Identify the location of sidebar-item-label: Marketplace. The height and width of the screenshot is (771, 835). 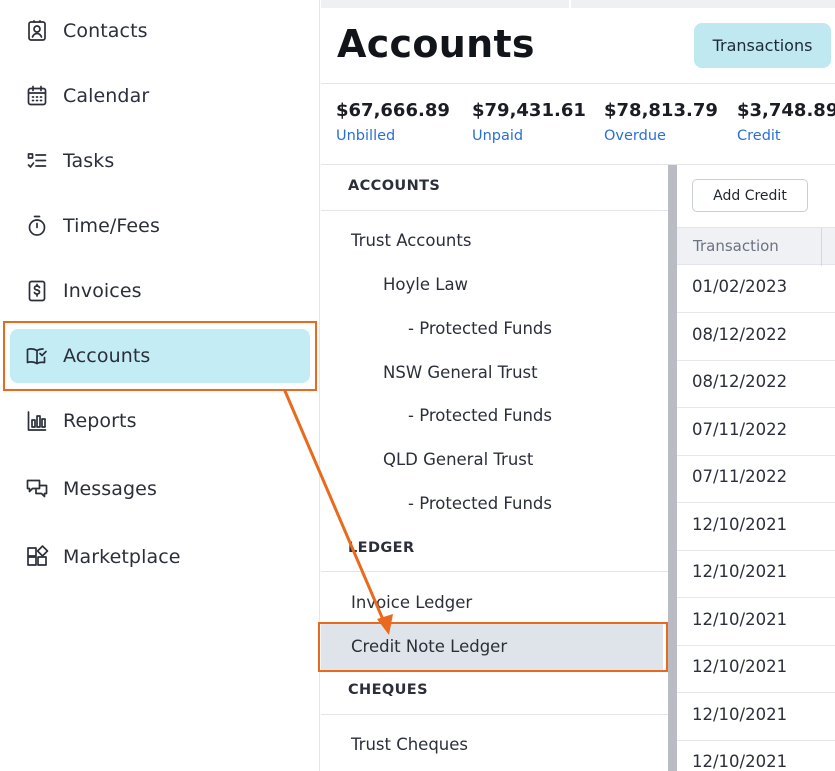
(122, 557).